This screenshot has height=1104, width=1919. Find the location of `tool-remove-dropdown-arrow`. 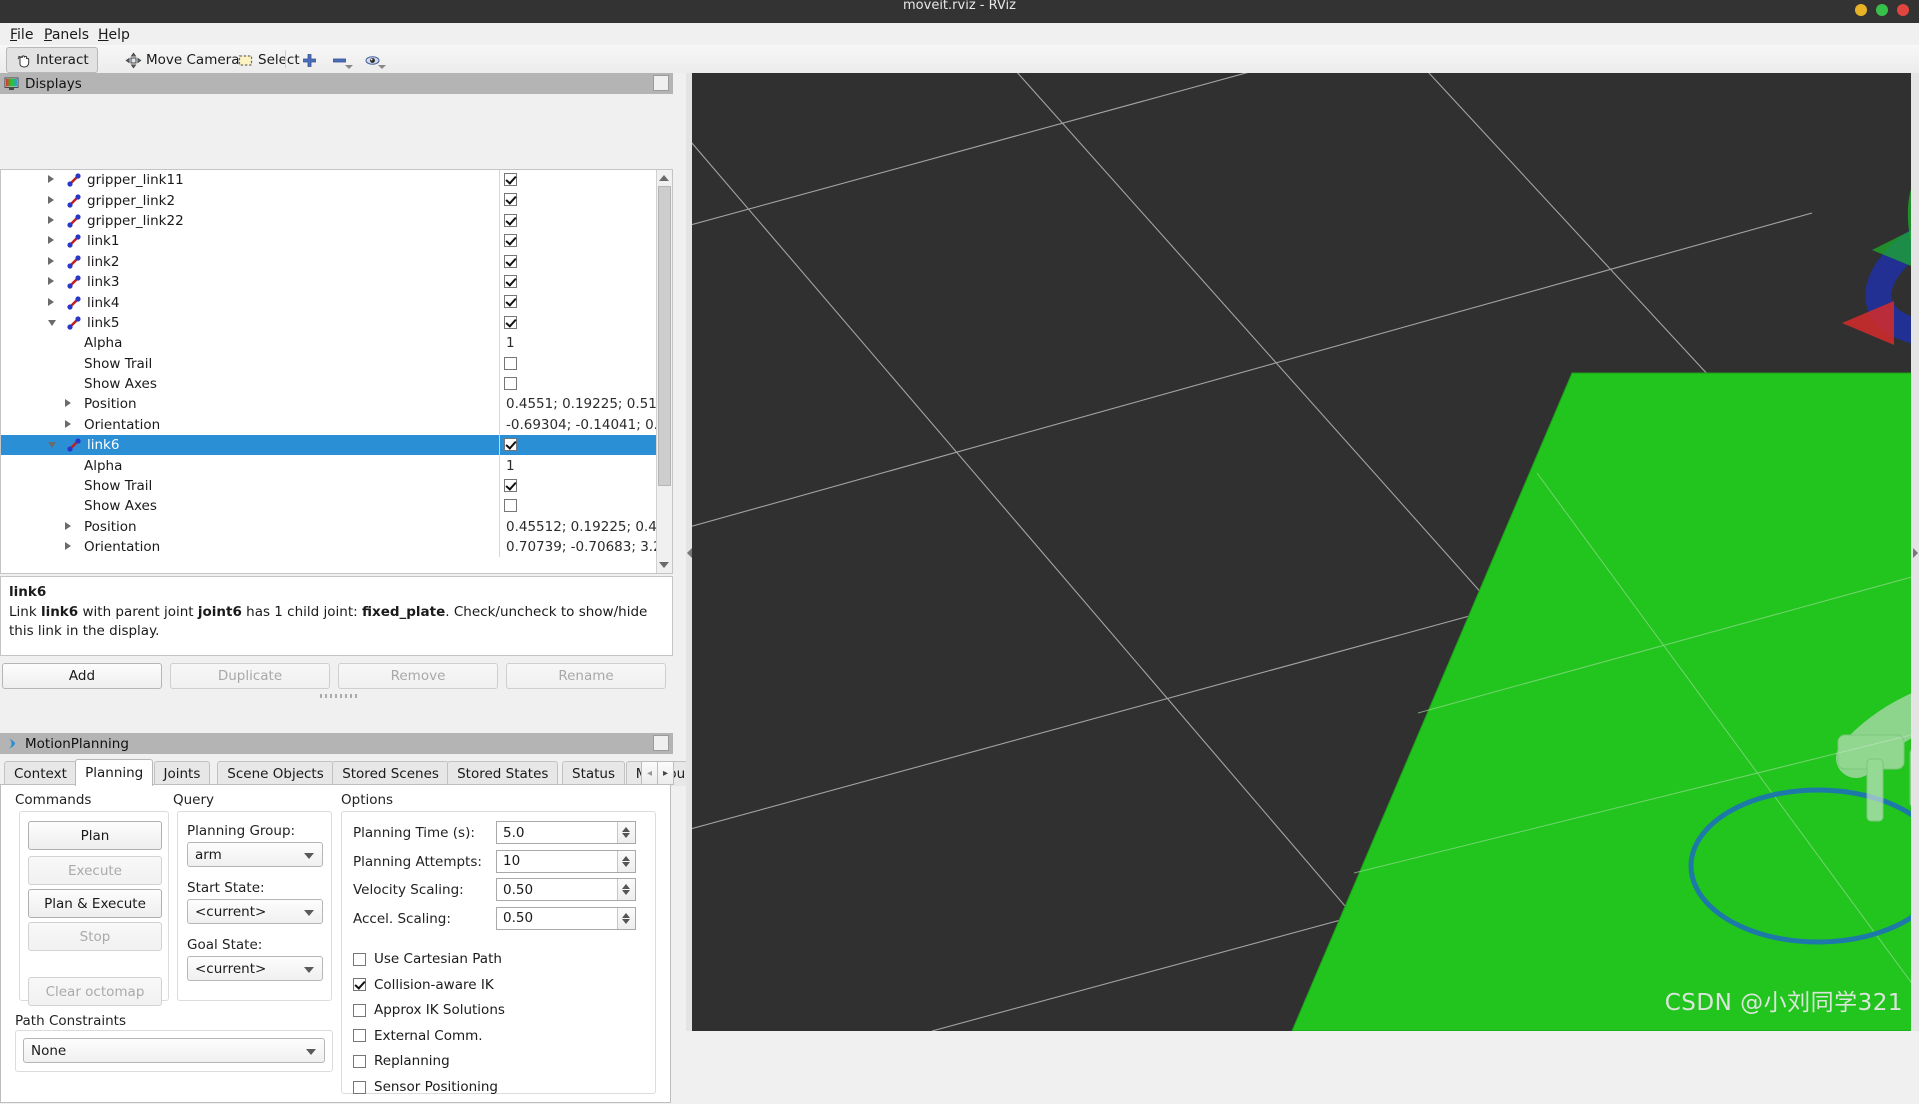

tool-remove-dropdown-arrow is located at coordinates (349, 67).